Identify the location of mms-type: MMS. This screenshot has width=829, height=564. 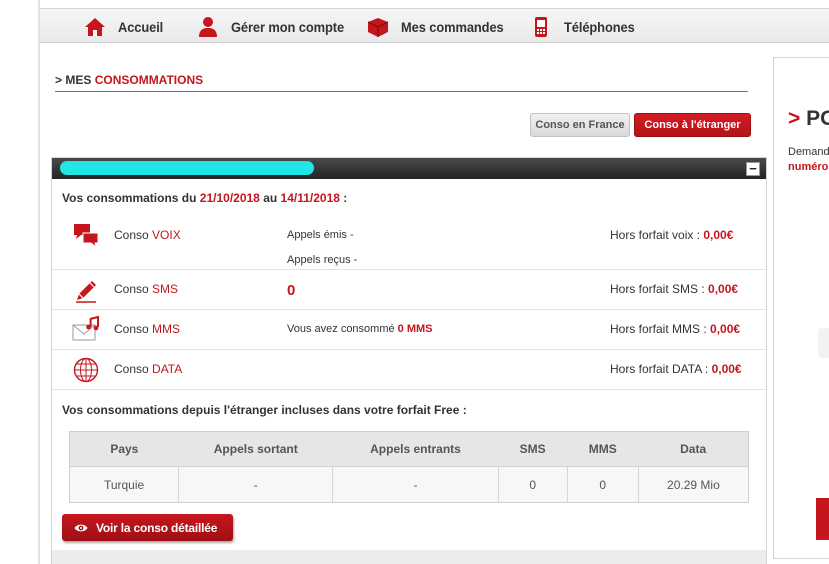
(166, 329).